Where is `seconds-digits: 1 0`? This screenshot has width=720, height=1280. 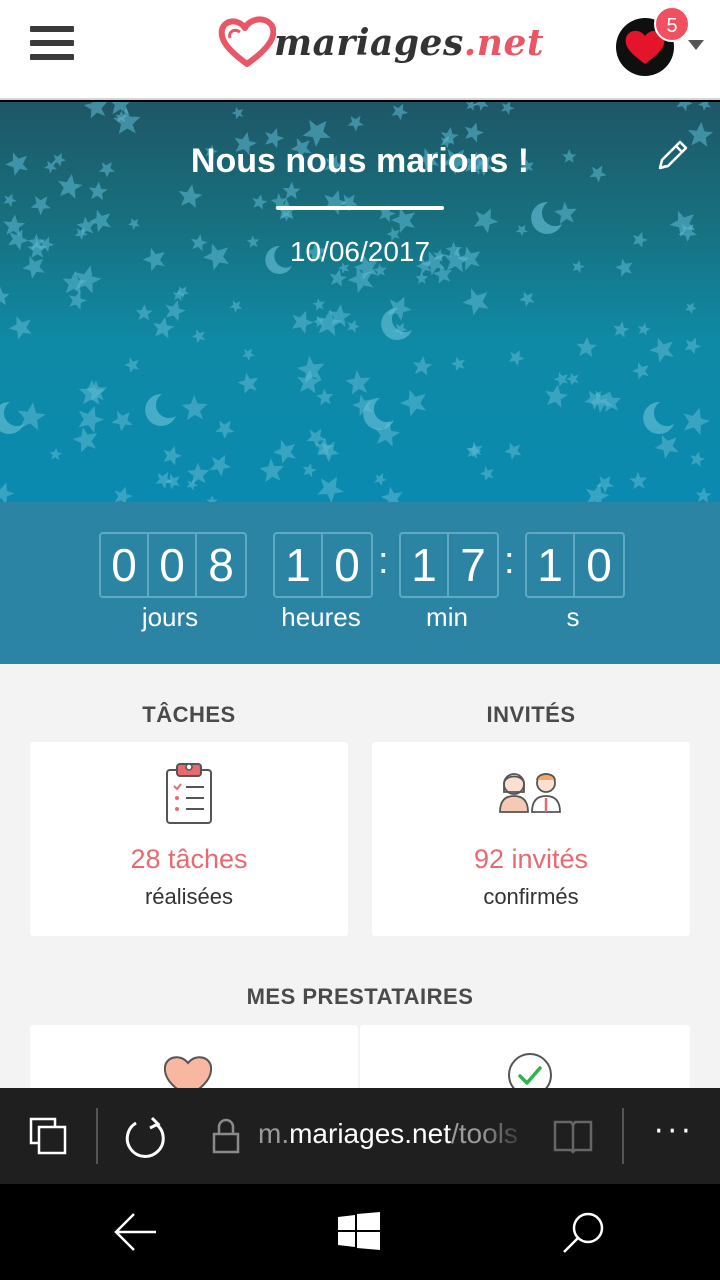
seconds-digits: 1 0 is located at coordinates (575, 565).